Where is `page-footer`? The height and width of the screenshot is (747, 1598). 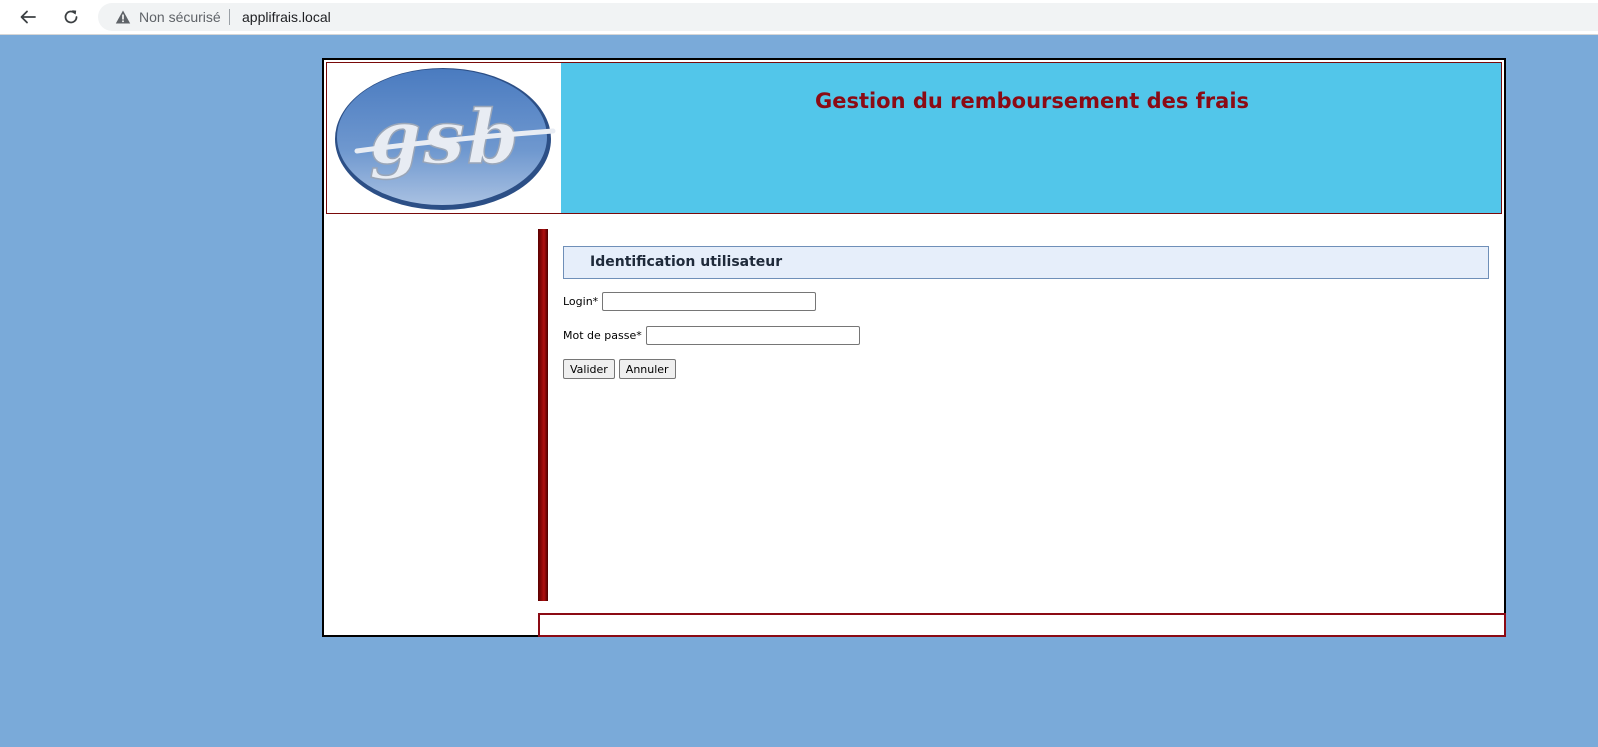
page-footer is located at coordinates (1022, 625).